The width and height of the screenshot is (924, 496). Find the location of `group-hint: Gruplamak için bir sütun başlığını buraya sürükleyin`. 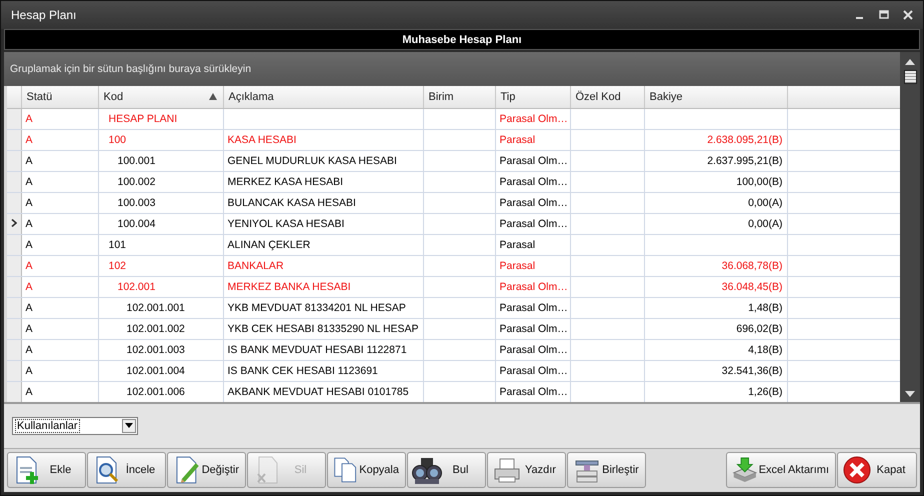

group-hint: Gruplamak için bir sütun başlığını buraya sürükleyin is located at coordinates (131, 69).